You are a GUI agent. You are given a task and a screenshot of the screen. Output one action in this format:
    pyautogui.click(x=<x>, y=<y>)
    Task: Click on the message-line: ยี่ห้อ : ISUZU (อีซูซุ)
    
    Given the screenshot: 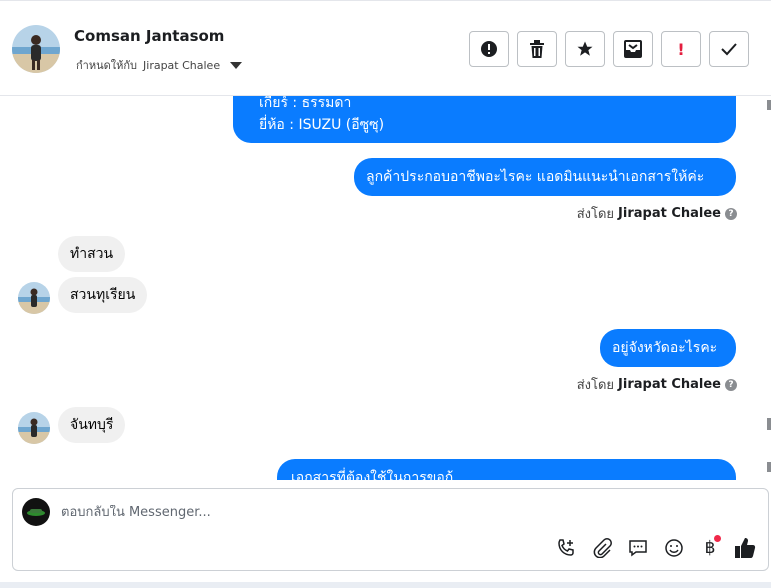 What is the action you would take?
    pyautogui.click(x=322, y=125)
    